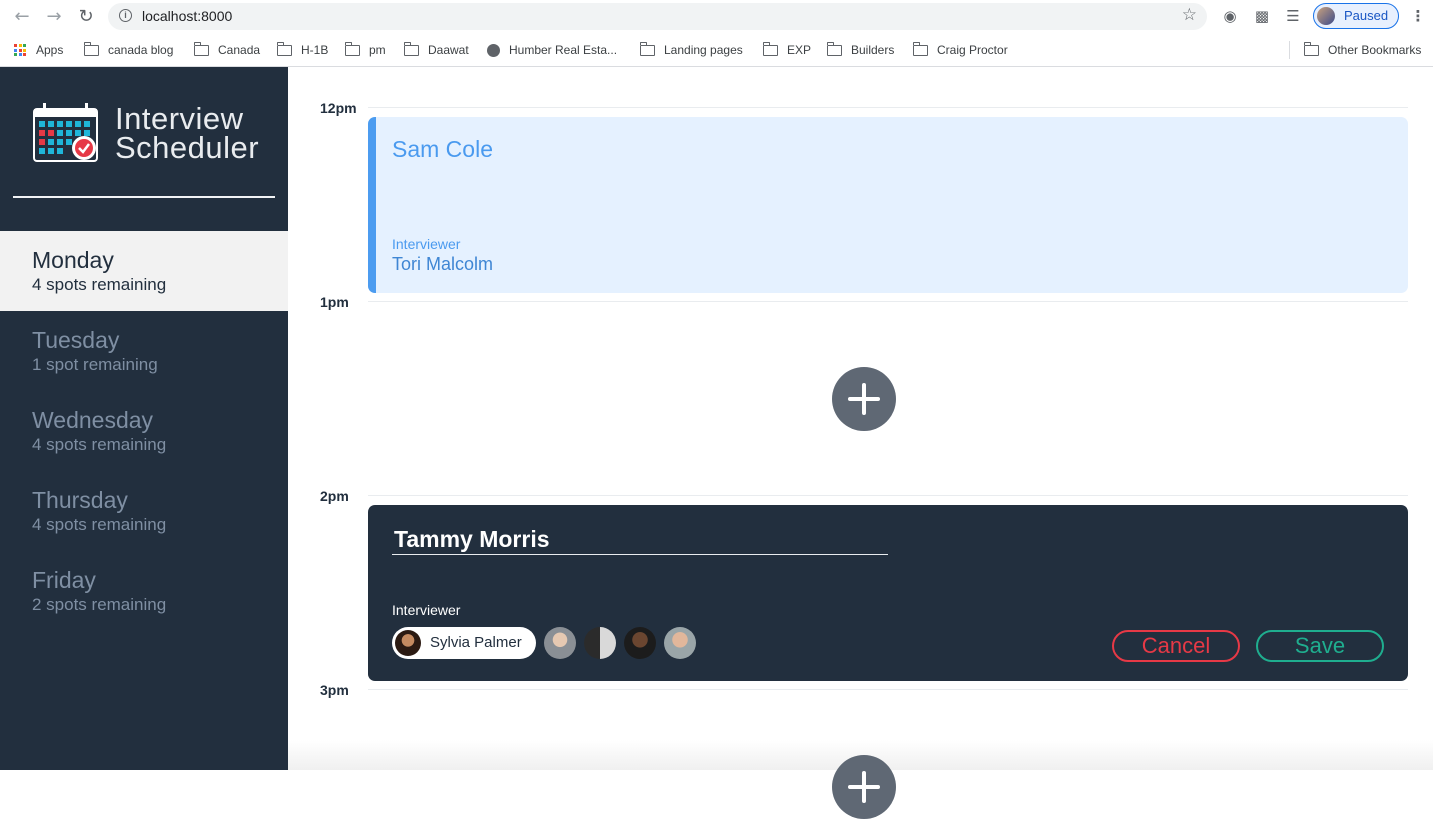  What do you see at coordinates (493, 50) in the screenshot?
I see `globe-icon` at bounding box center [493, 50].